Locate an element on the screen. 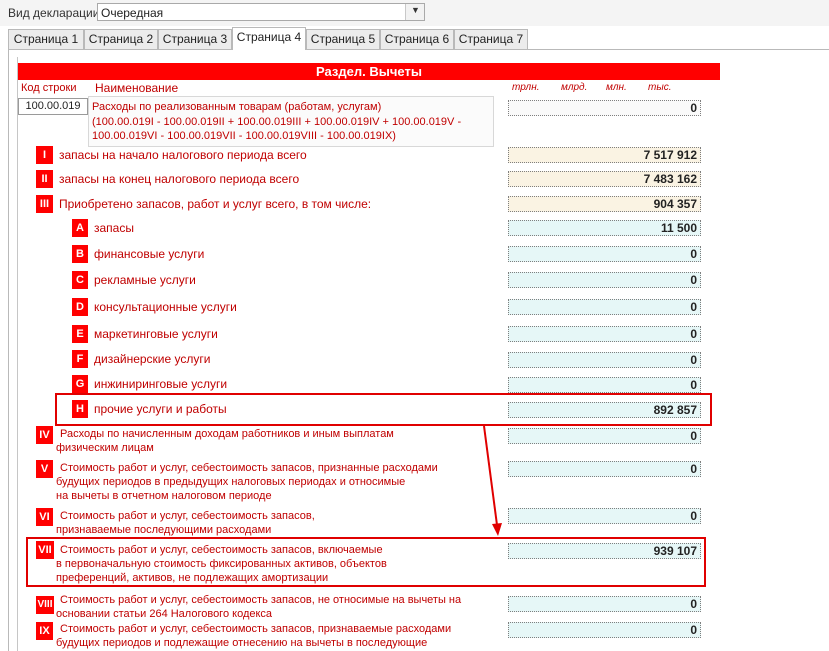  arrow-head is located at coordinates (497, 529).